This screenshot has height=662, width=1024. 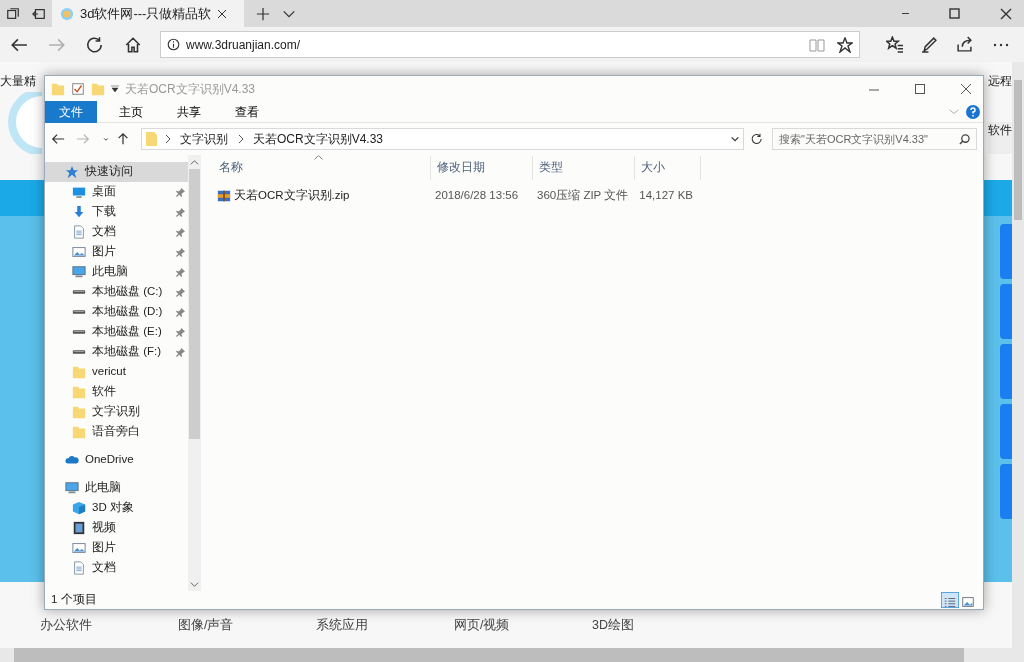 I want to click on file-name: 天若OCR文字识别.zip, so click(x=292, y=196).